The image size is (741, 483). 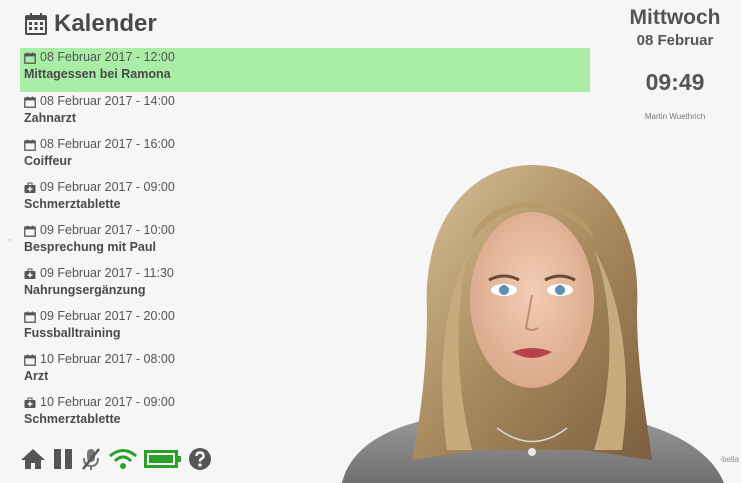 What do you see at coordinates (675, 40) in the screenshot?
I see `current-date: 08 Februar` at bounding box center [675, 40].